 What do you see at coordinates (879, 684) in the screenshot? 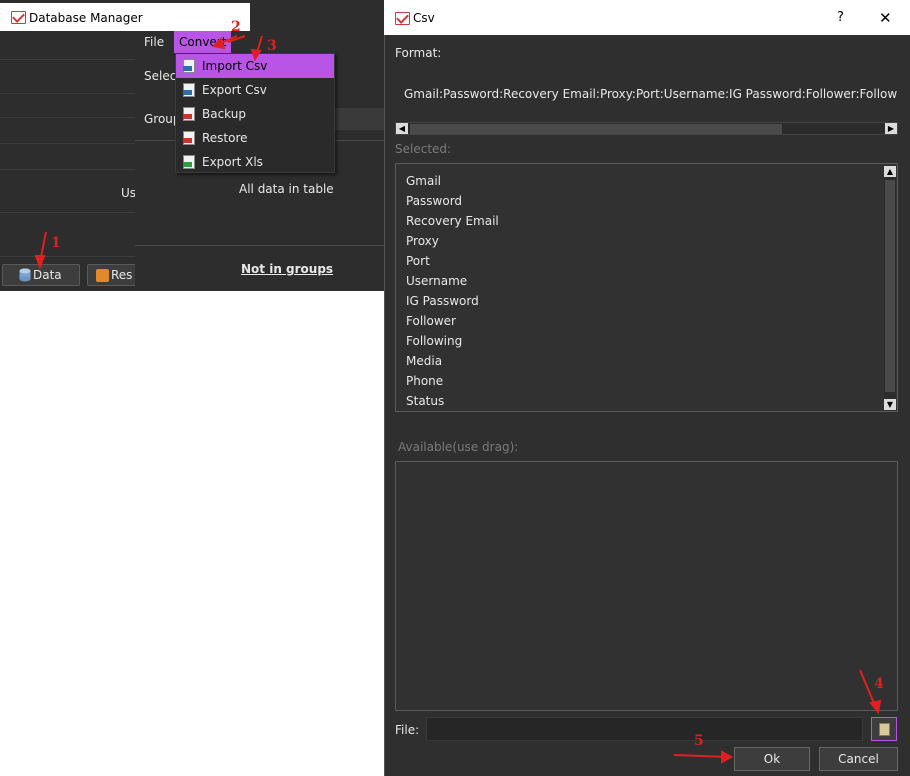
I see `annotation-number: 4` at bounding box center [879, 684].